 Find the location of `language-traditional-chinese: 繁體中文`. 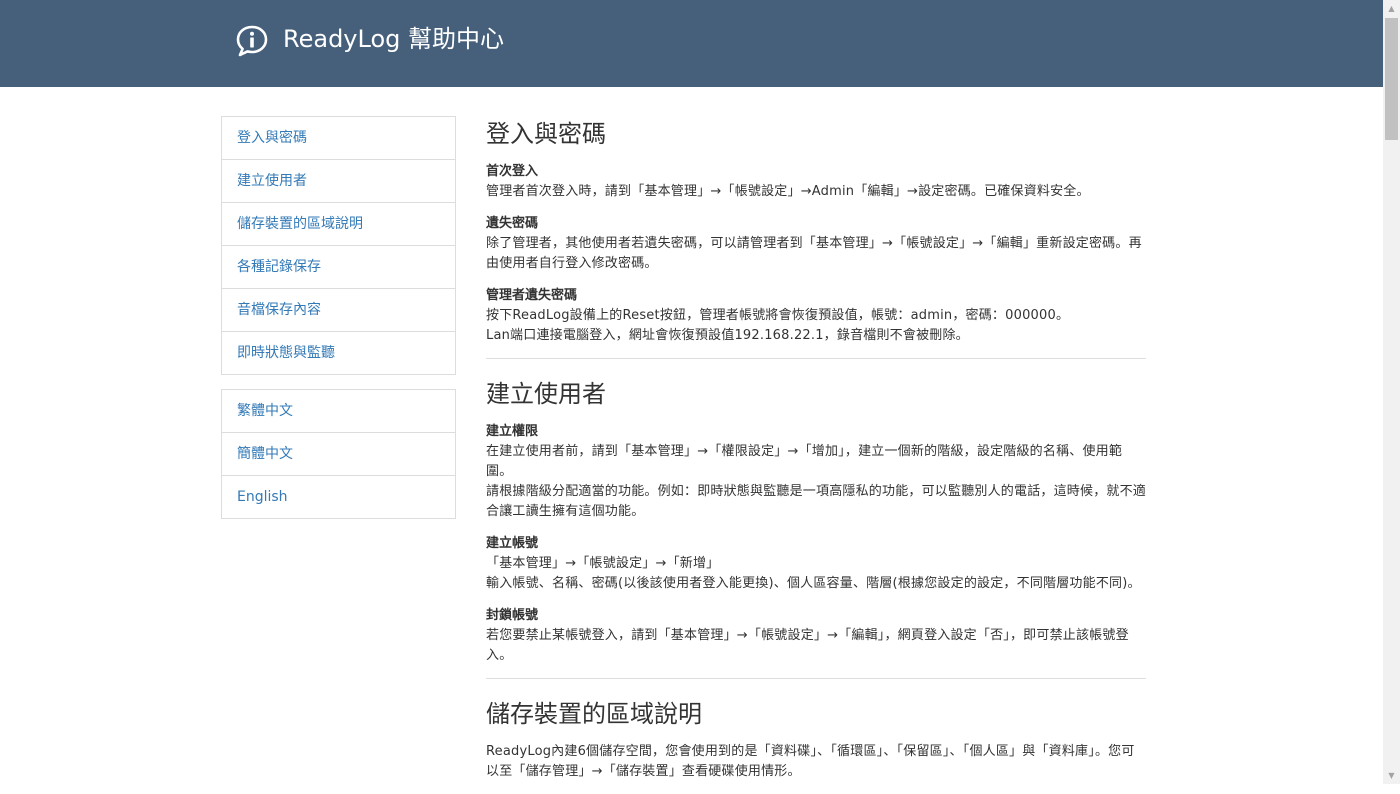

language-traditional-chinese: 繁體中文 is located at coordinates (338, 411).